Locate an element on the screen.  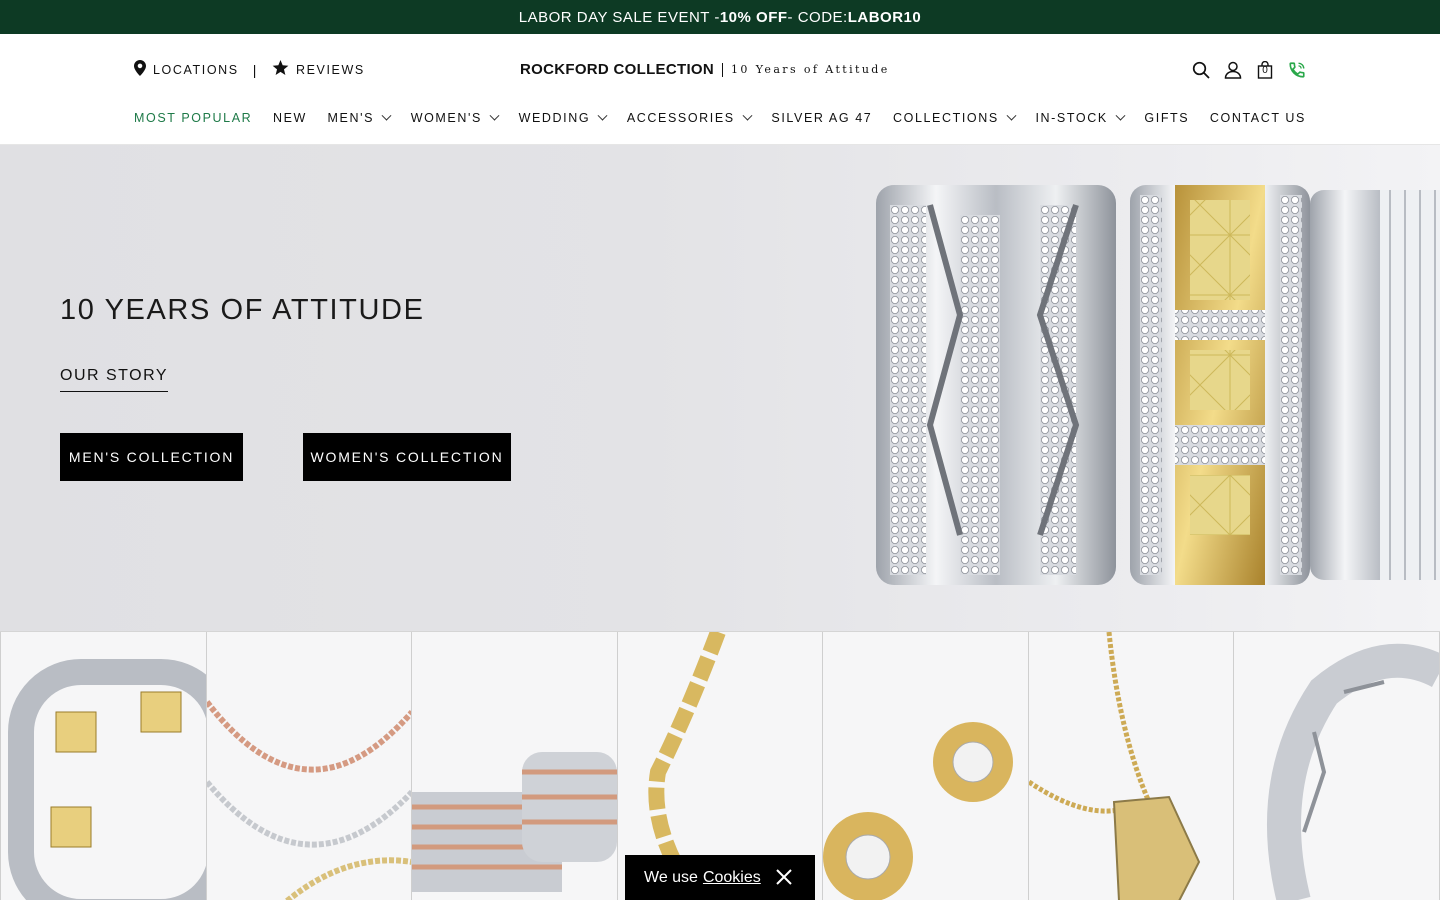
nav-item-silver-ag-47: SILVER AG 47 is located at coordinates (821, 118).